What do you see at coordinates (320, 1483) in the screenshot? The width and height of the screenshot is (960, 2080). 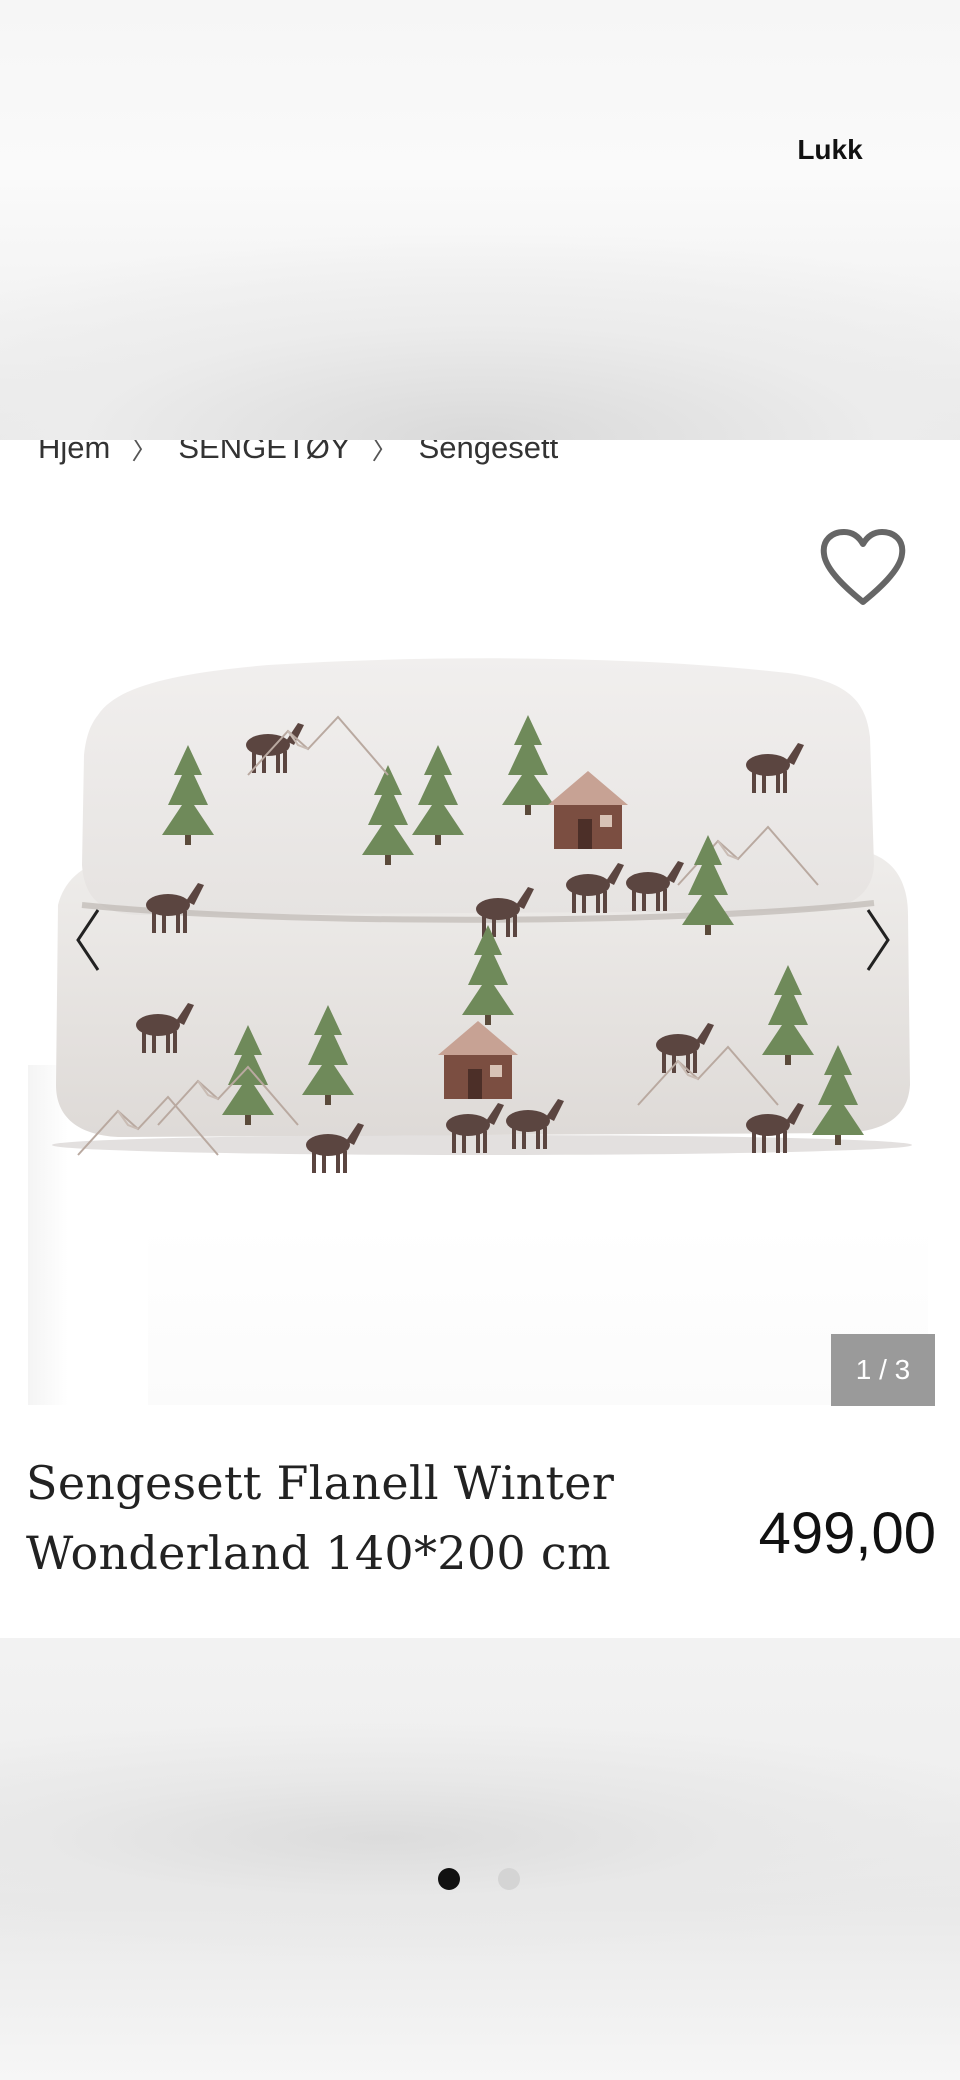 I see `product-title-line: Sengesett Flanell Winter` at bounding box center [320, 1483].